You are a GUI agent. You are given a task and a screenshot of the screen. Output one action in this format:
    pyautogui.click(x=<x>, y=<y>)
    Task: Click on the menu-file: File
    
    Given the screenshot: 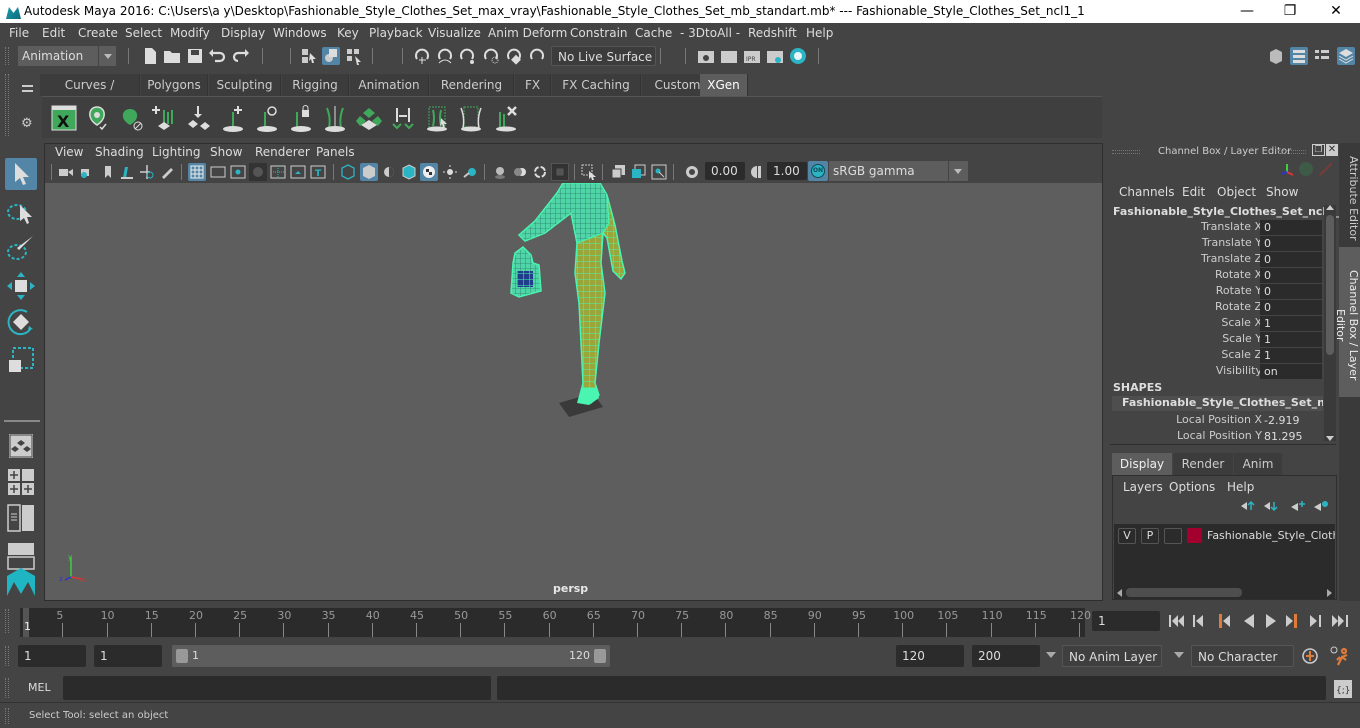 What is the action you would take?
    pyautogui.click(x=19, y=33)
    